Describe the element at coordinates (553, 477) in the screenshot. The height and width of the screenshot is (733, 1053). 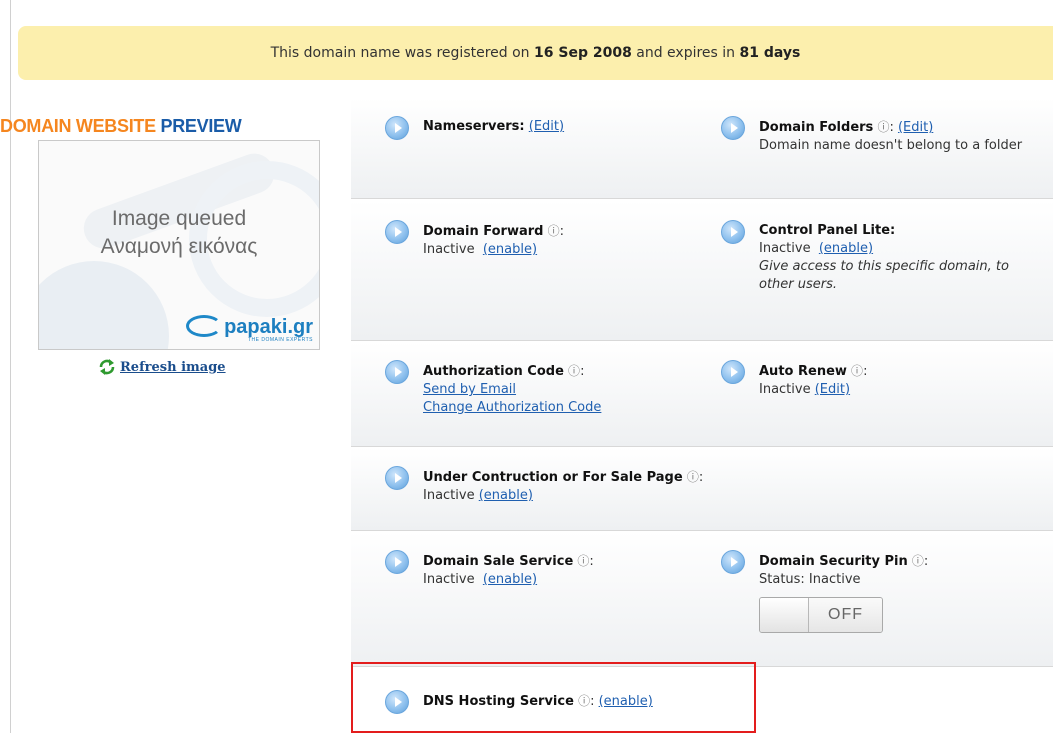
I see `under-construction-label: Under Contruction or For Sale Page` at that location.